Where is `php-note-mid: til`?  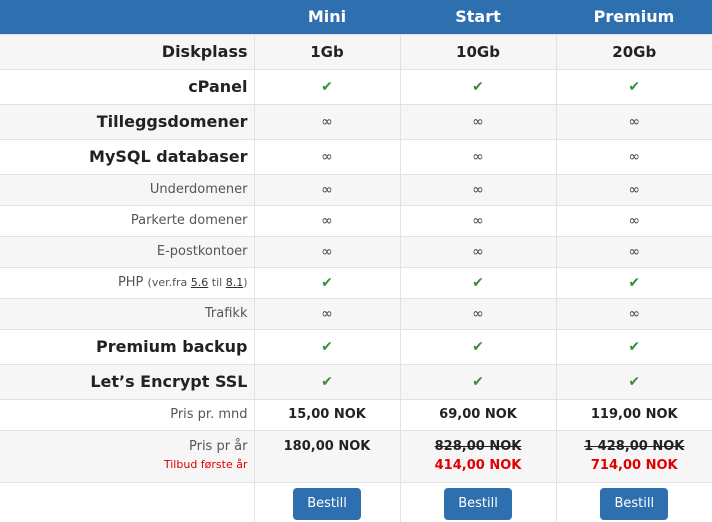
php-note-mid: til is located at coordinates (217, 282).